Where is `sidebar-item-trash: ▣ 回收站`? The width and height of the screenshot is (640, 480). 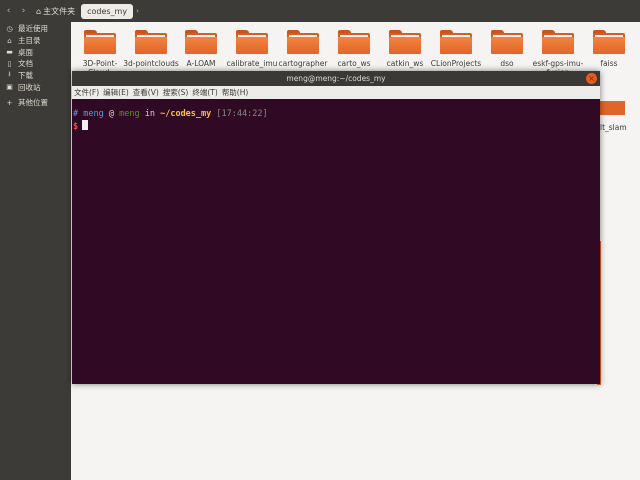 sidebar-item-trash: ▣ 回收站 is located at coordinates (35, 87).